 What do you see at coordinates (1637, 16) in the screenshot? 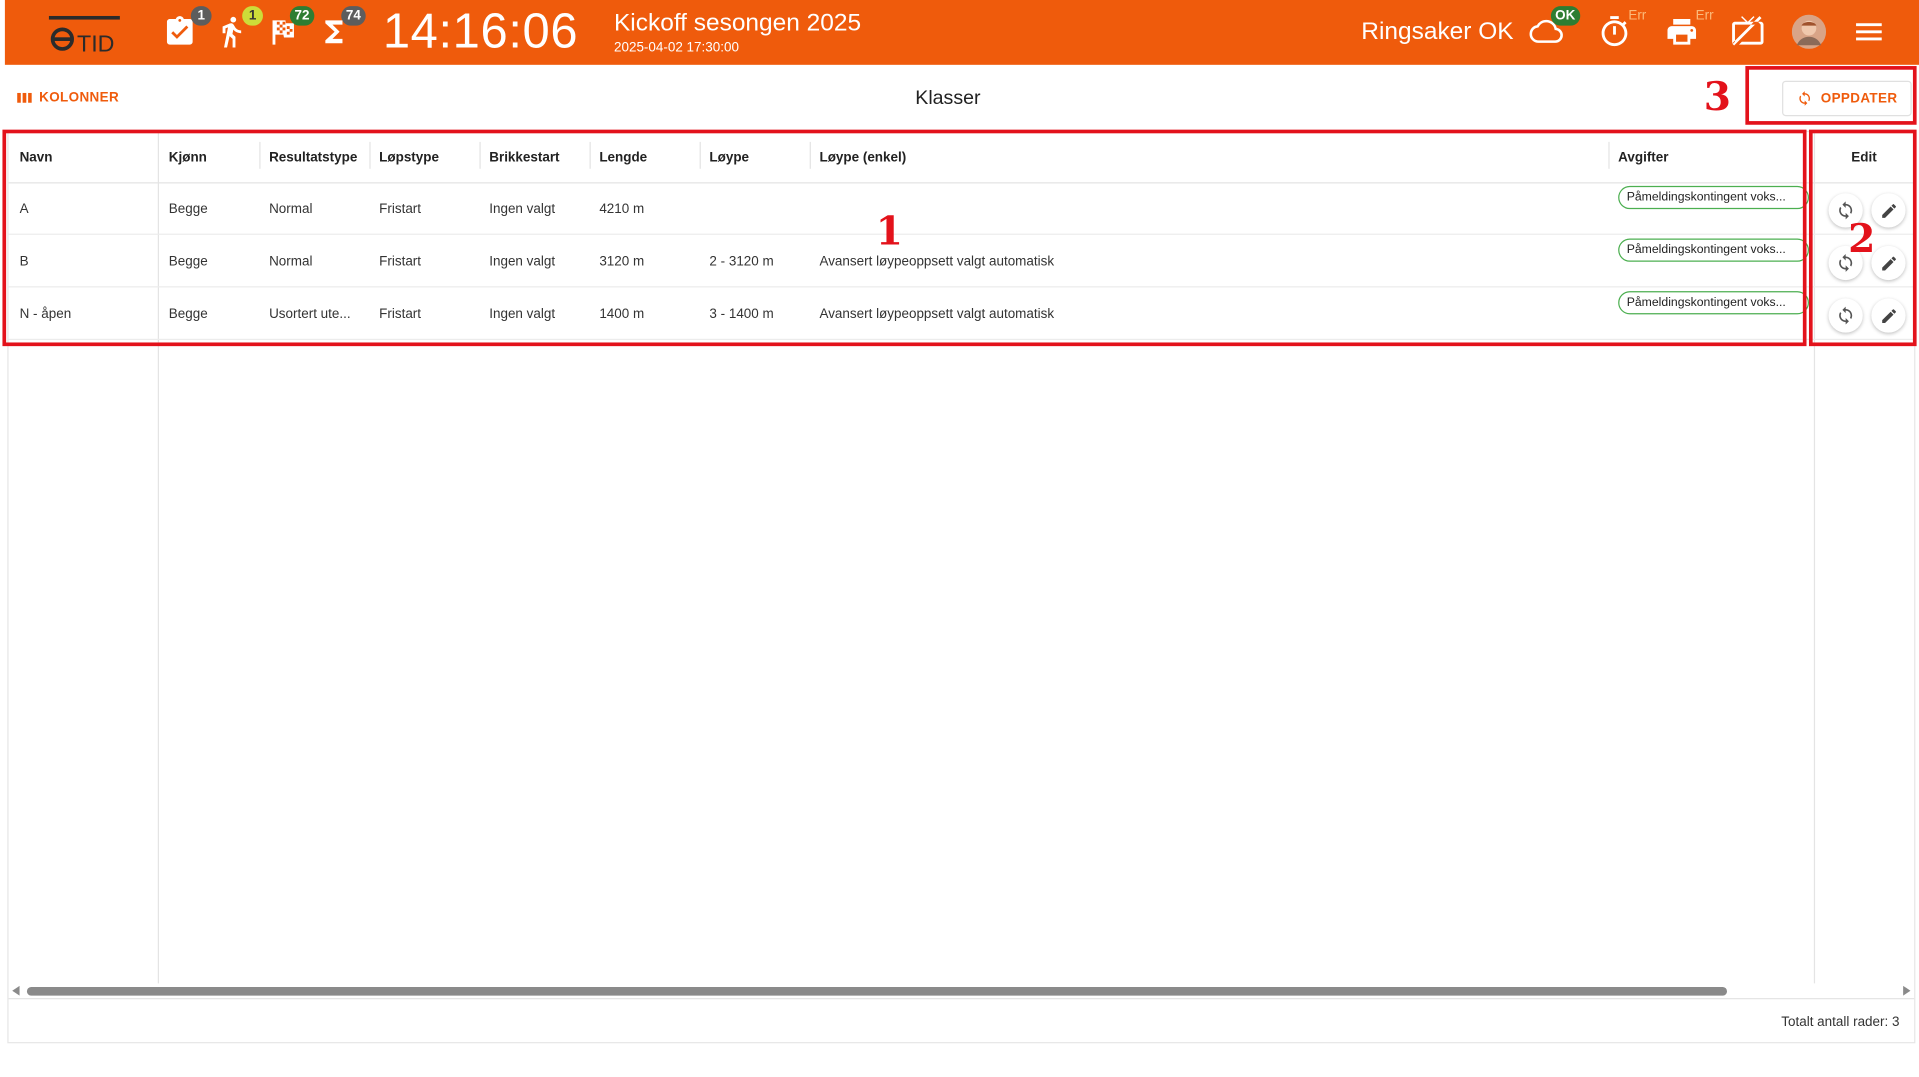
I see `timer-error-badge: Err` at bounding box center [1637, 16].